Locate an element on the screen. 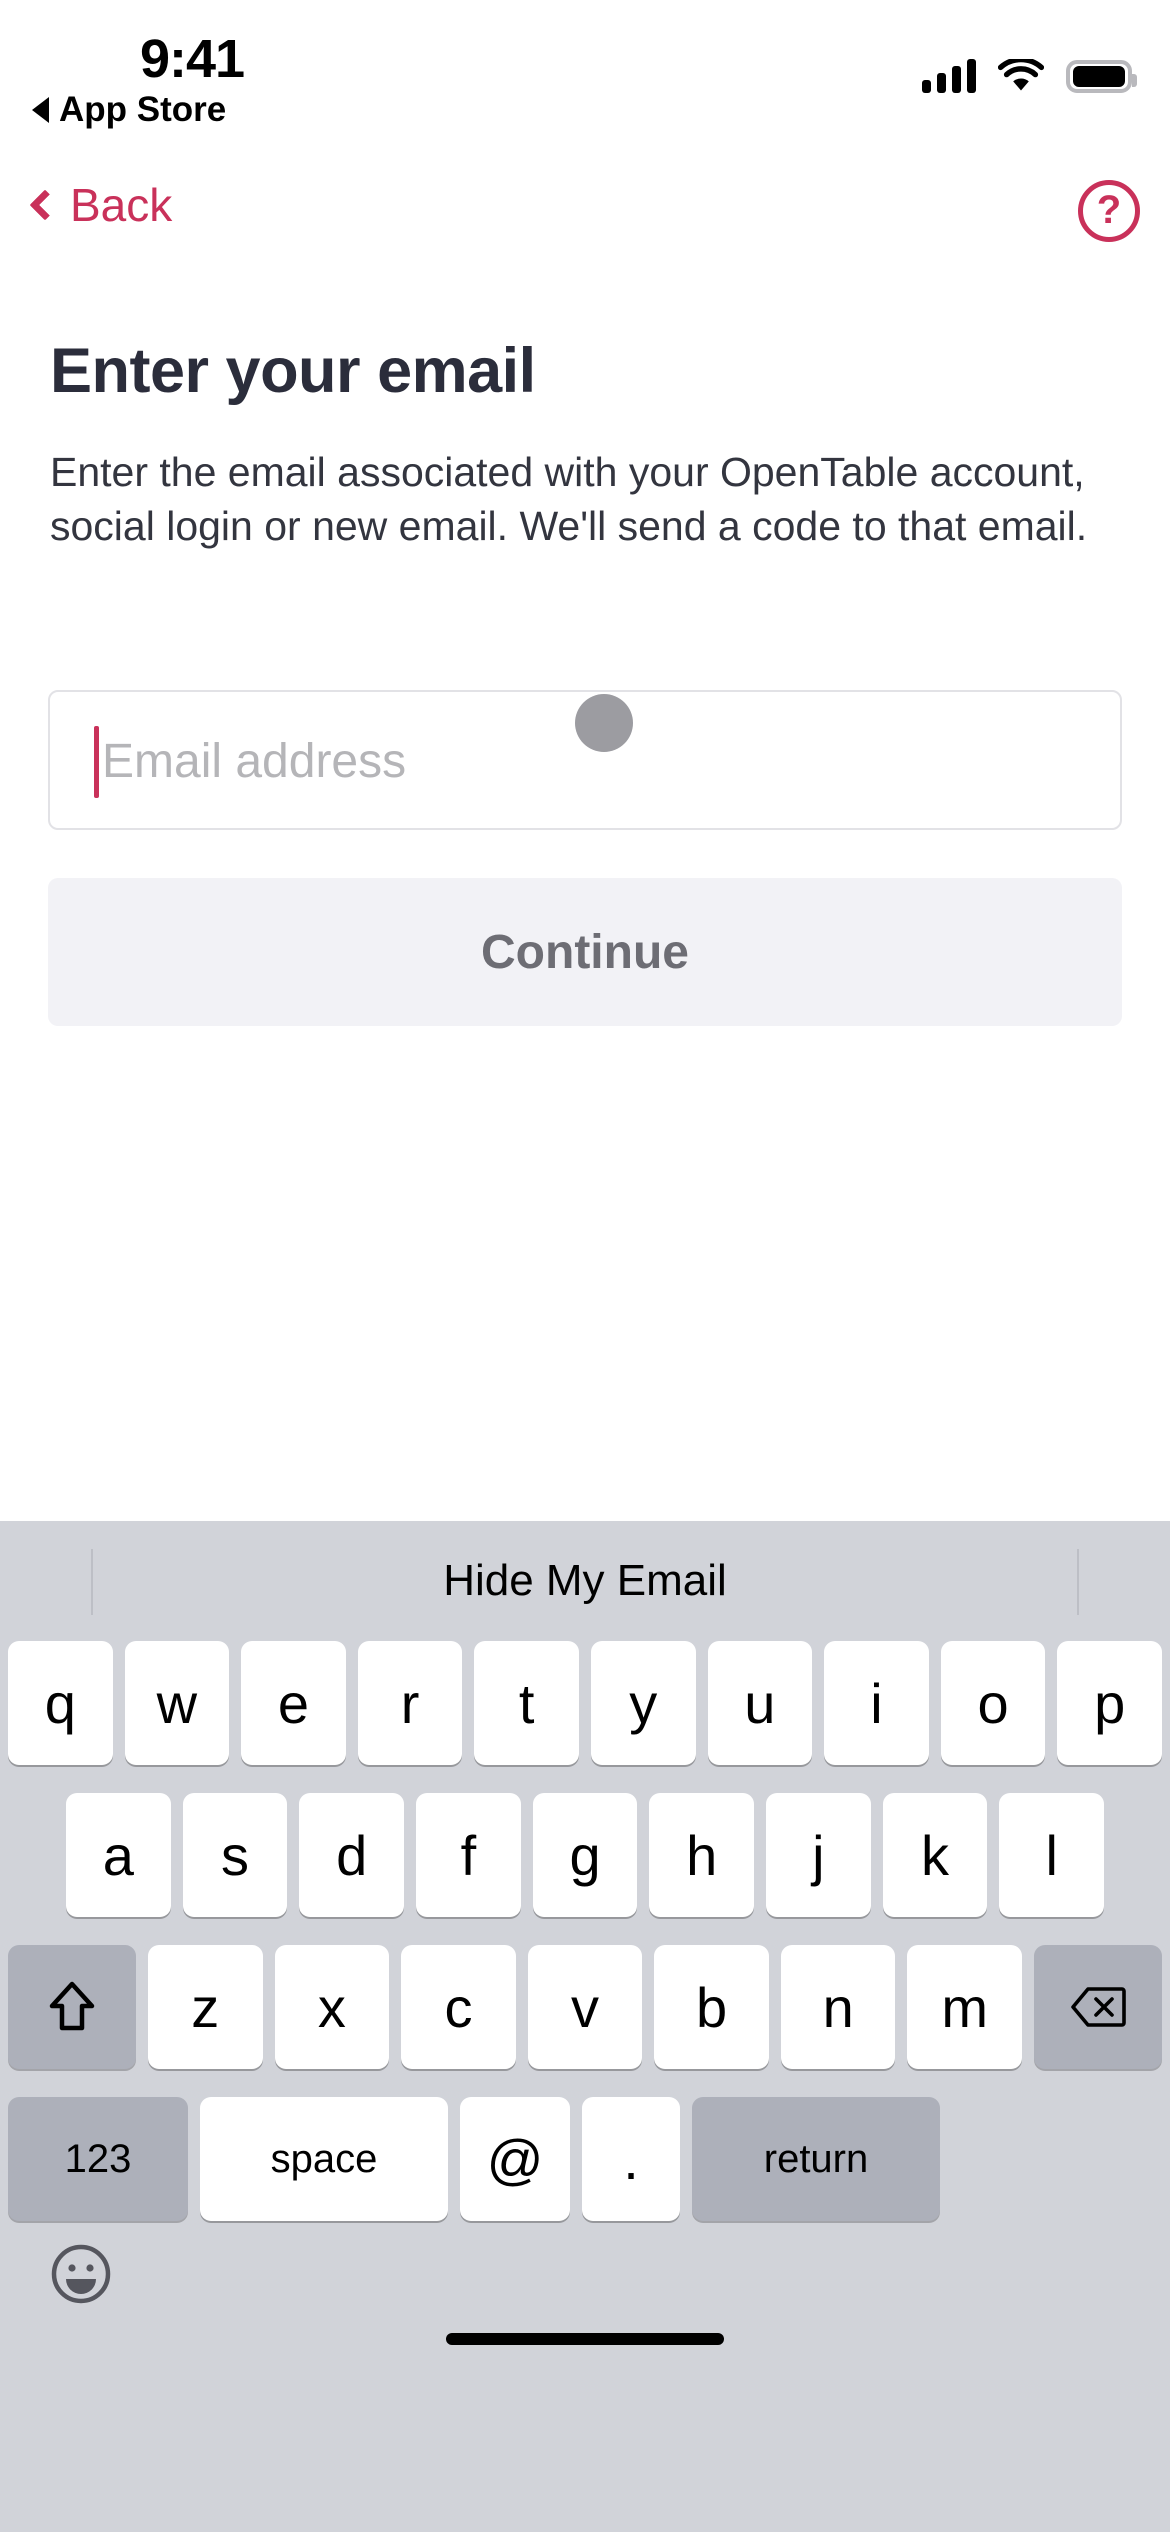 This screenshot has height=2532, width=1170. cellular-signal-icon is located at coordinates (949, 76).